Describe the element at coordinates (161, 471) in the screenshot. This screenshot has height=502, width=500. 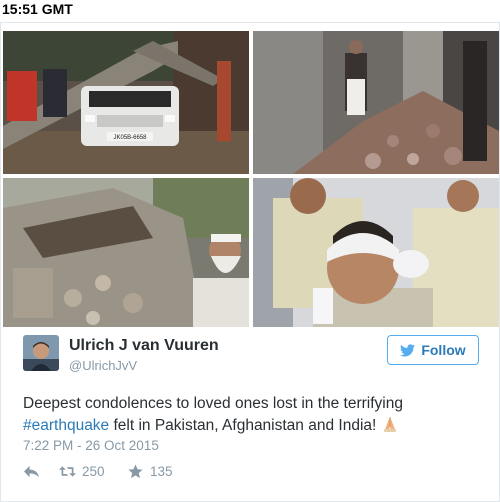
I see `favorite-count: 135` at that location.